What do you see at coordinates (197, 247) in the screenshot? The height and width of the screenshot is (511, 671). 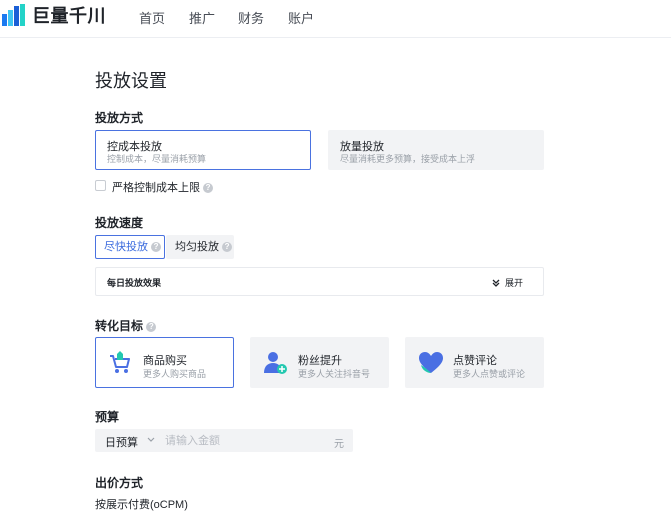 I see `speed-option-label: 均匀投放` at bounding box center [197, 247].